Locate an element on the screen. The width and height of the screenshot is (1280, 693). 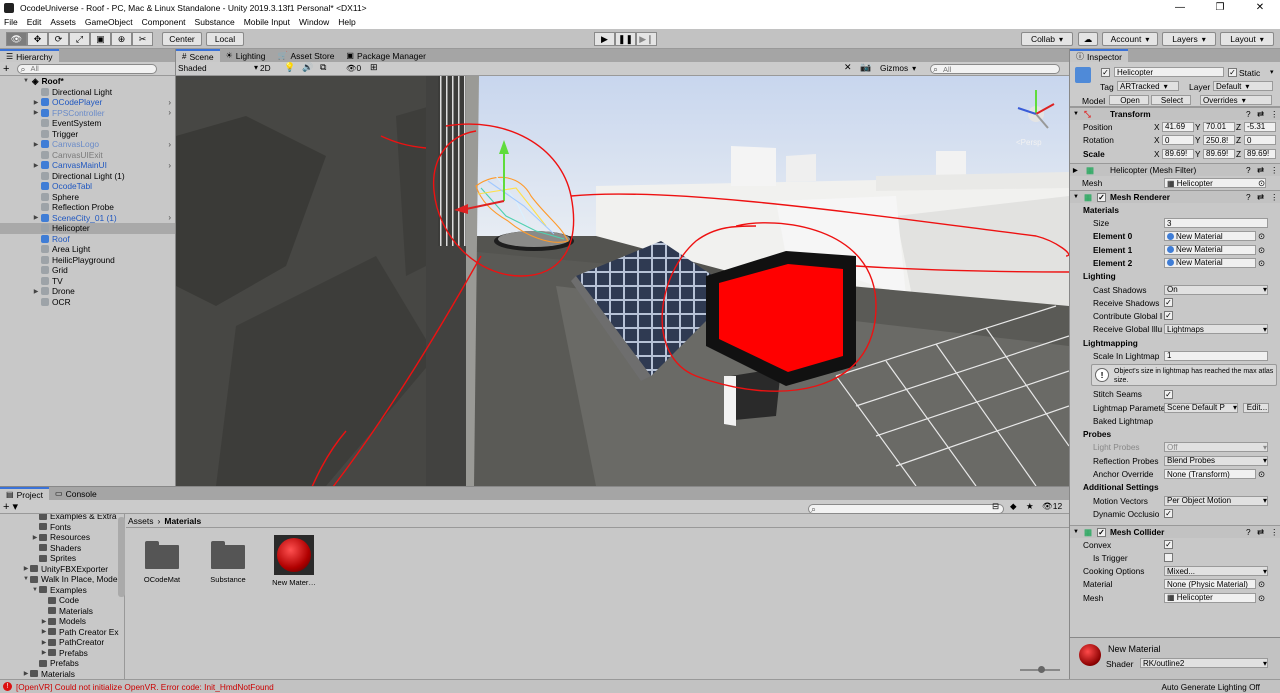
lightmap-parameters-dropdown: Scene Default P is located at coordinates (1201, 407).